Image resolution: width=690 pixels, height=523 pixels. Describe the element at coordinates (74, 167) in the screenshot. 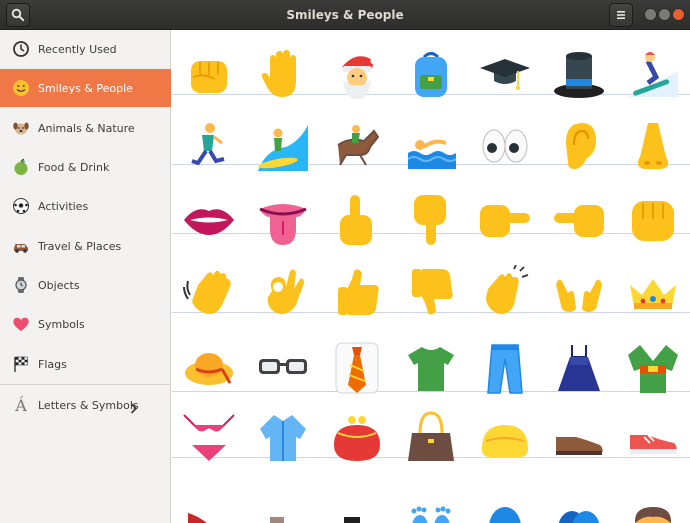

I see `sidebar-item-label: Food & Drink` at that location.